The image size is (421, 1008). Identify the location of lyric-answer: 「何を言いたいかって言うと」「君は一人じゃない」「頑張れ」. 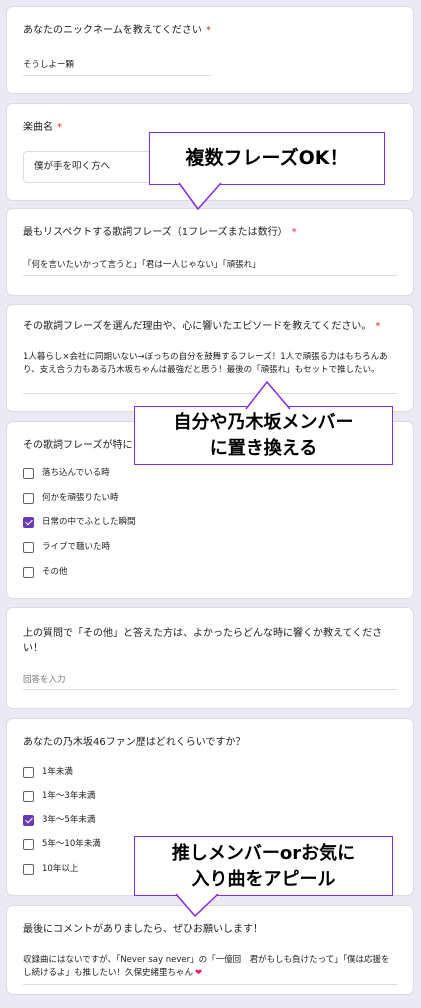
(142, 265).